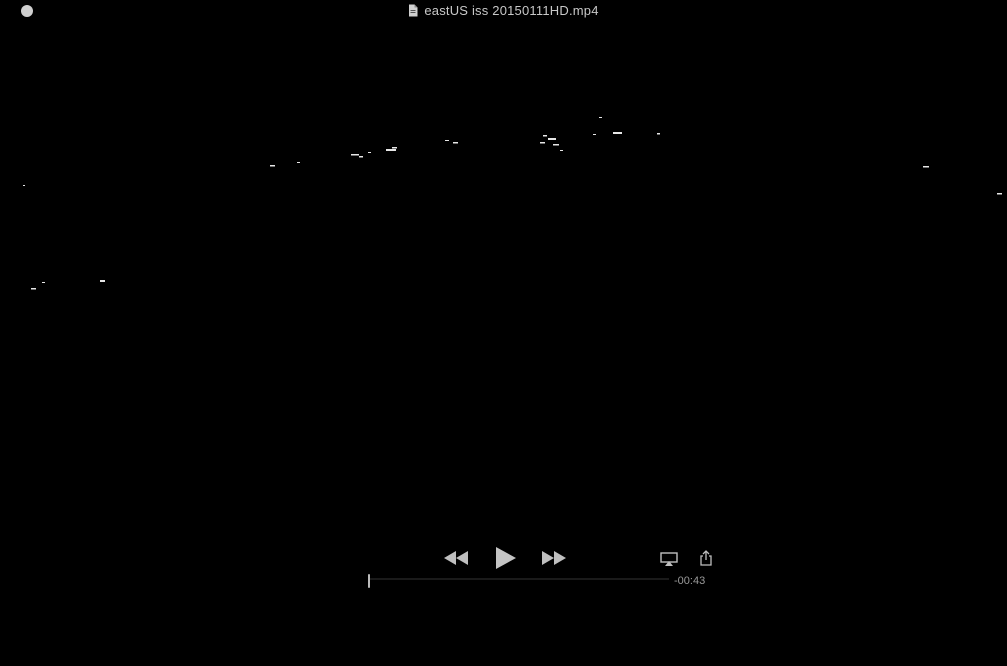 The height and width of the screenshot is (666, 1007). I want to click on play-icon, so click(506, 558).